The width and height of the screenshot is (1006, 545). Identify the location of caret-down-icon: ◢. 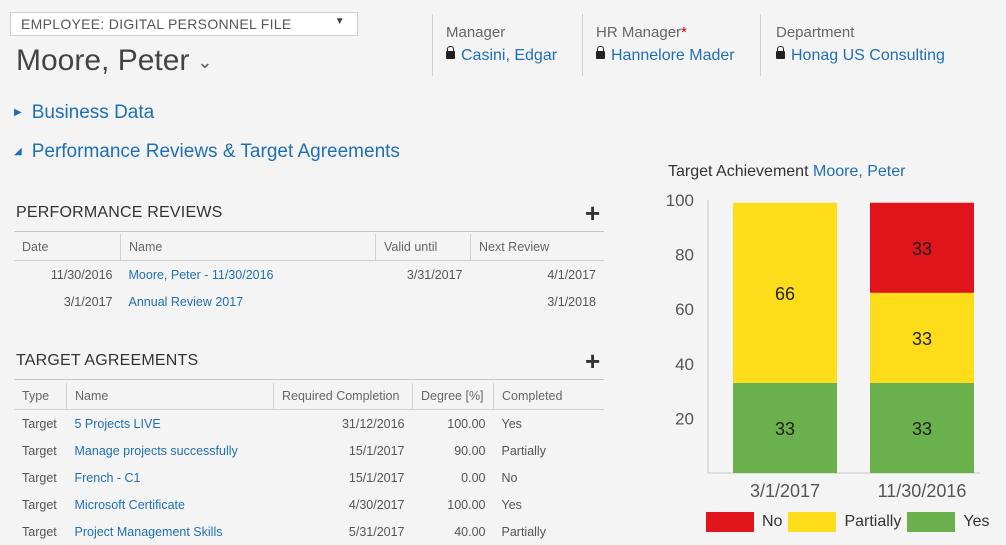
(18, 152).